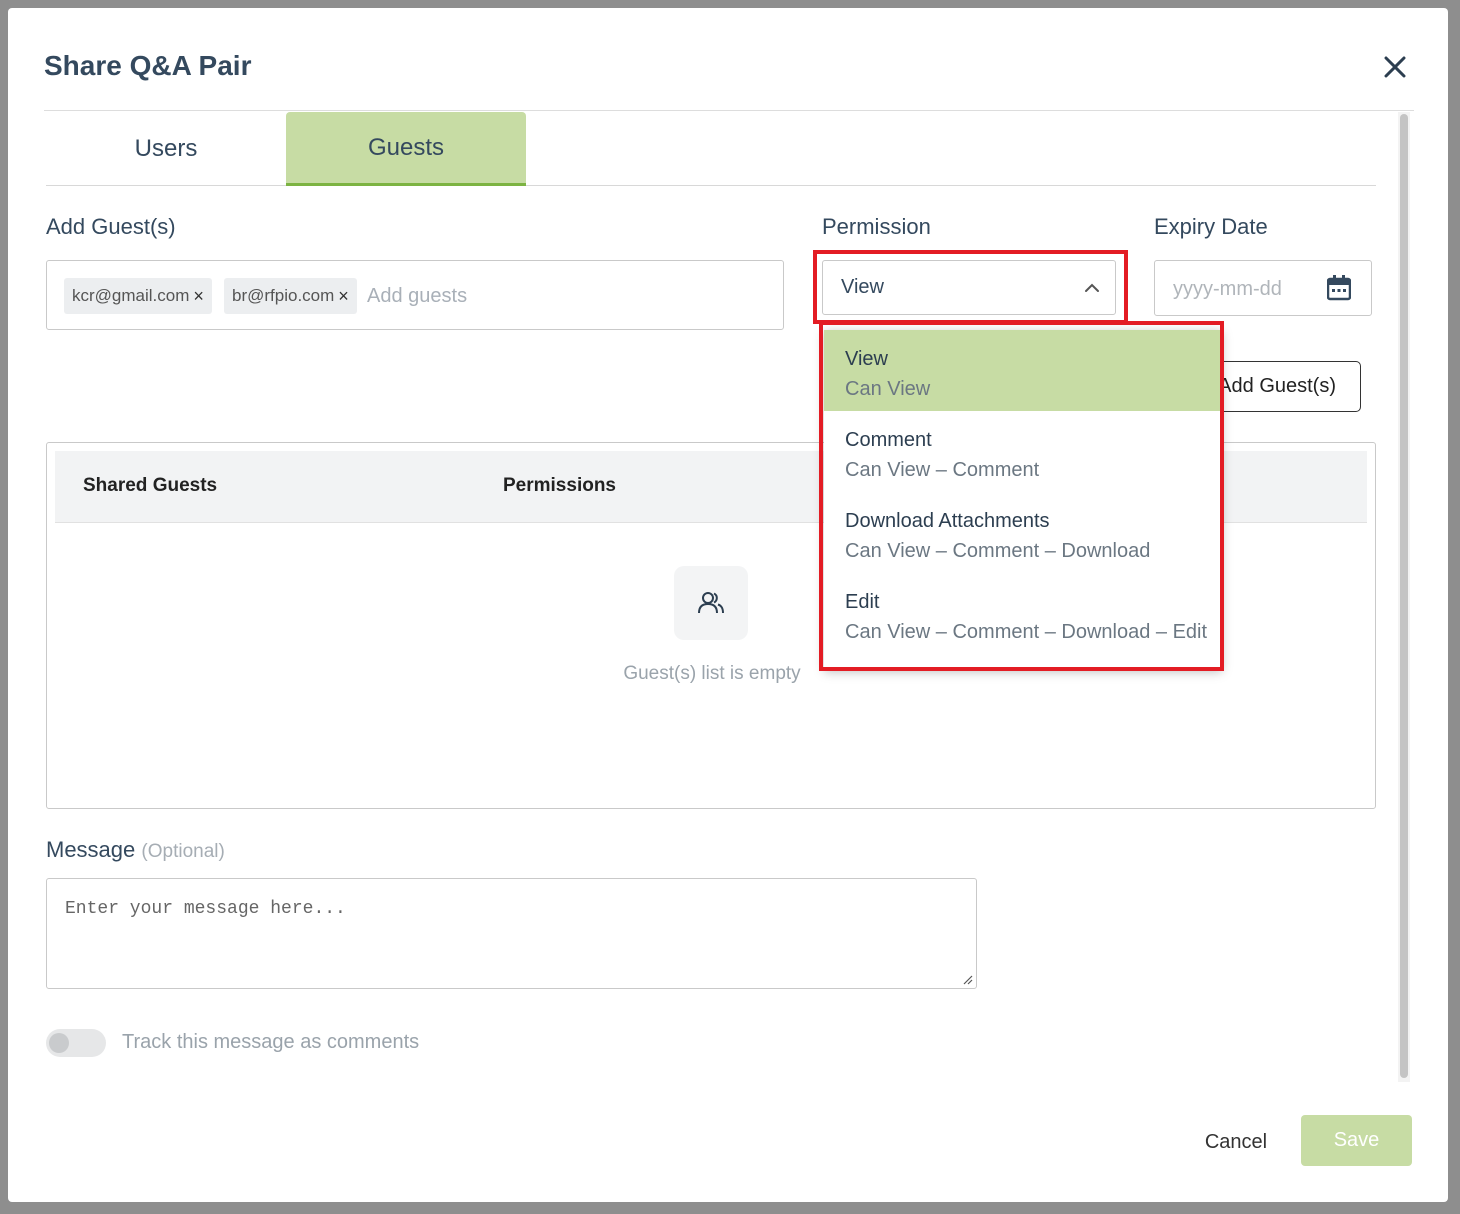 The image size is (1460, 1214). I want to click on tab-guests: Guests, so click(406, 149).